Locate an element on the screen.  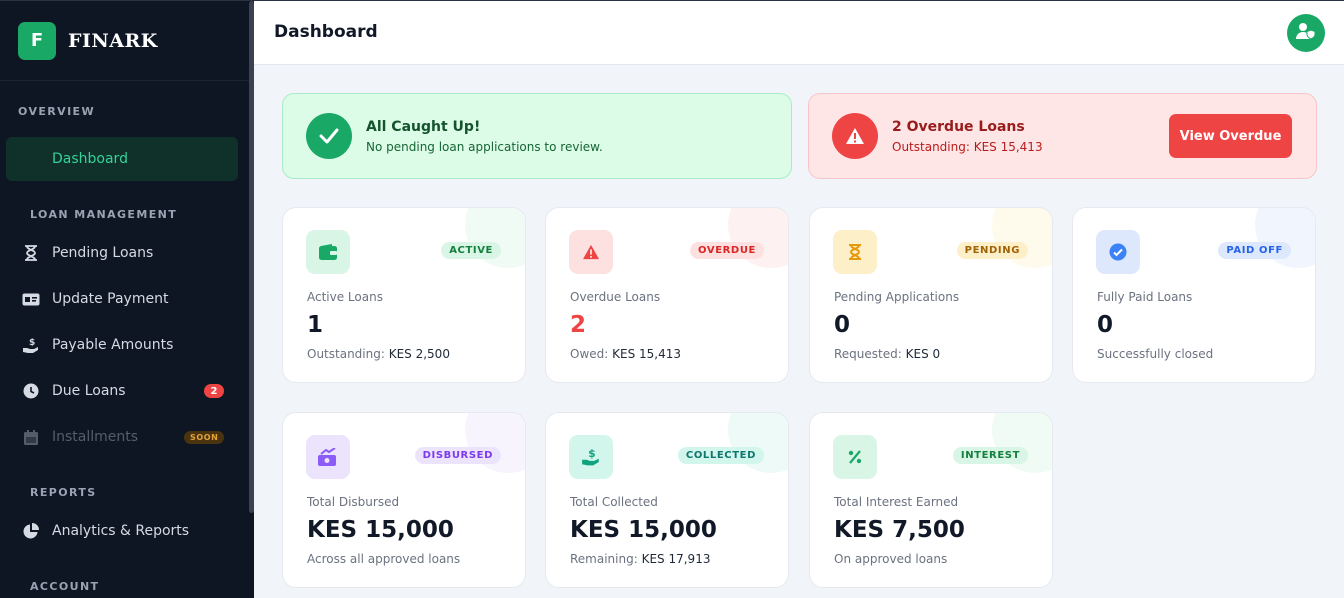
soon-badge: SOON is located at coordinates (204, 437).